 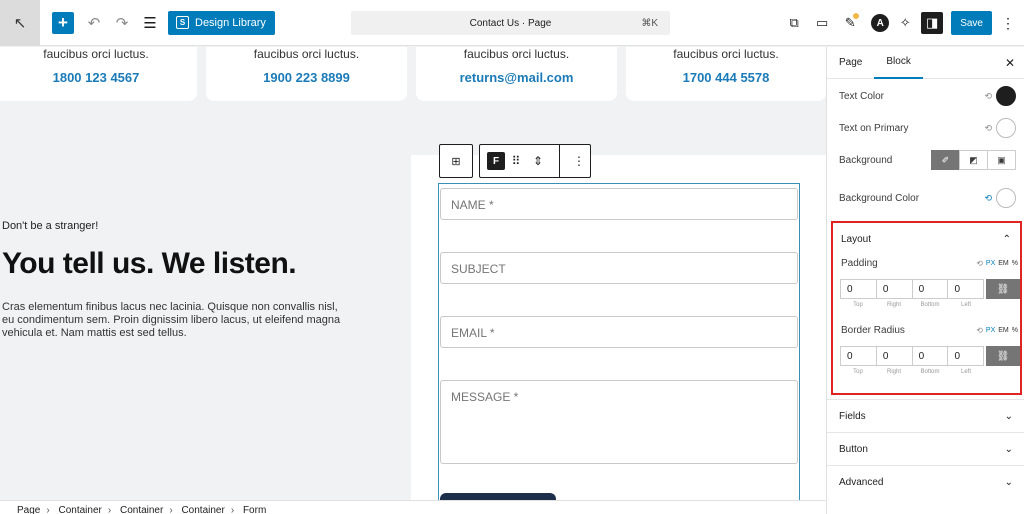 I want to click on container-icon: ⊞, so click(x=456, y=161).